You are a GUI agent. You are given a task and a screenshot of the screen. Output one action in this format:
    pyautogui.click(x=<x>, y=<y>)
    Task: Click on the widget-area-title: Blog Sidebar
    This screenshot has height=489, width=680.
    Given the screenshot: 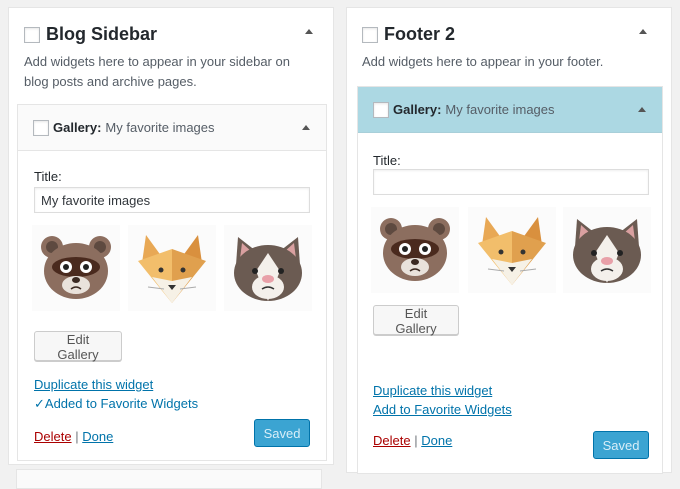 What is the action you would take?
    pyautogui.click(x=90, y=34)
    